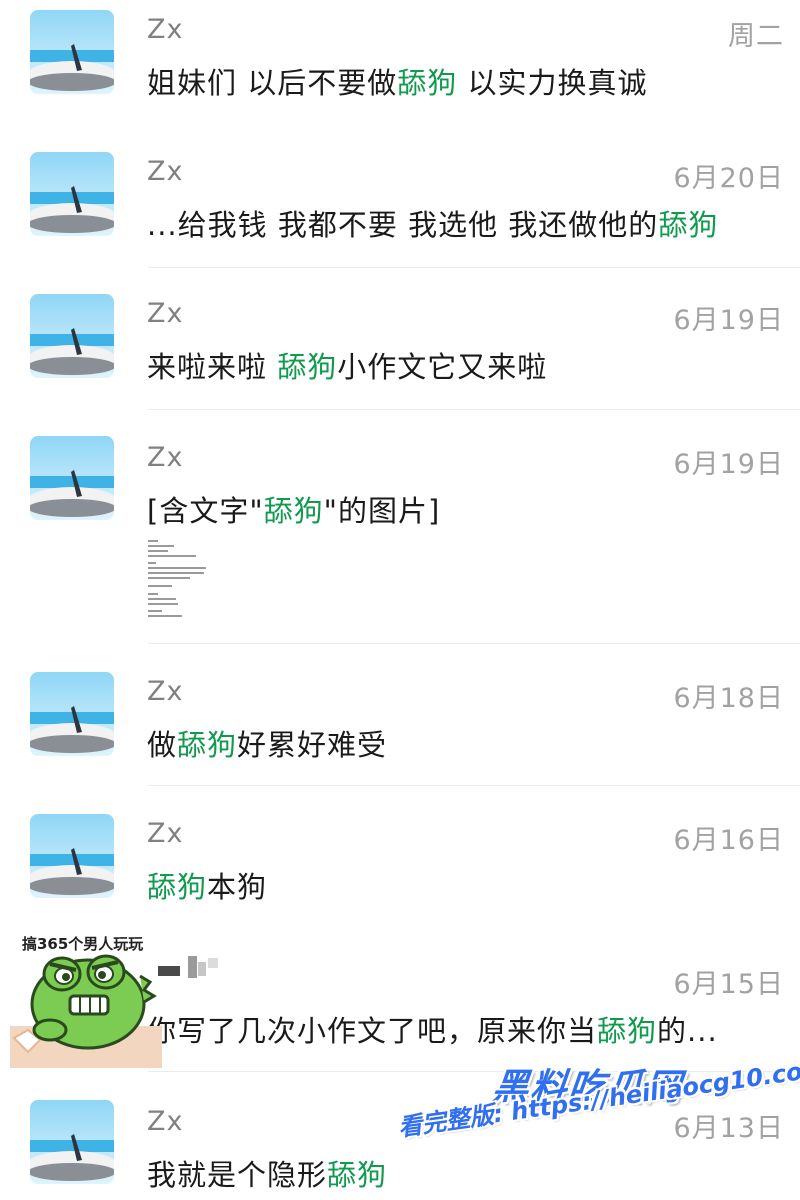 The width and height of the screenshot is (800, 1200). I want to click on blurred-contact-name, so click(193, 968).